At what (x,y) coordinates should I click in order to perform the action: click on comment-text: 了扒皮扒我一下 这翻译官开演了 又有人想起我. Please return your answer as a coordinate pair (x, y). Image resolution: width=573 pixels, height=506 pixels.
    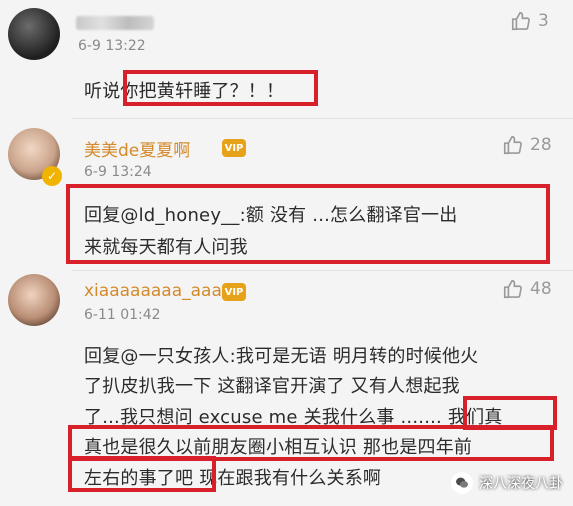
    Looking at the image, I should click on (272, 386).